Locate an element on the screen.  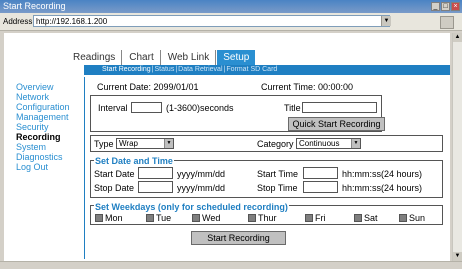
status-bar is located at coordinates (231, 265).